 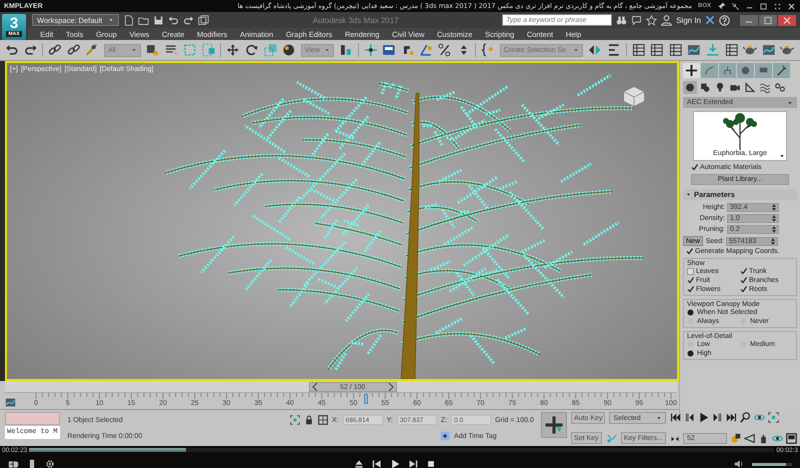 I want to click on sign-in-link: Sign In, so click(x=688, y=20).